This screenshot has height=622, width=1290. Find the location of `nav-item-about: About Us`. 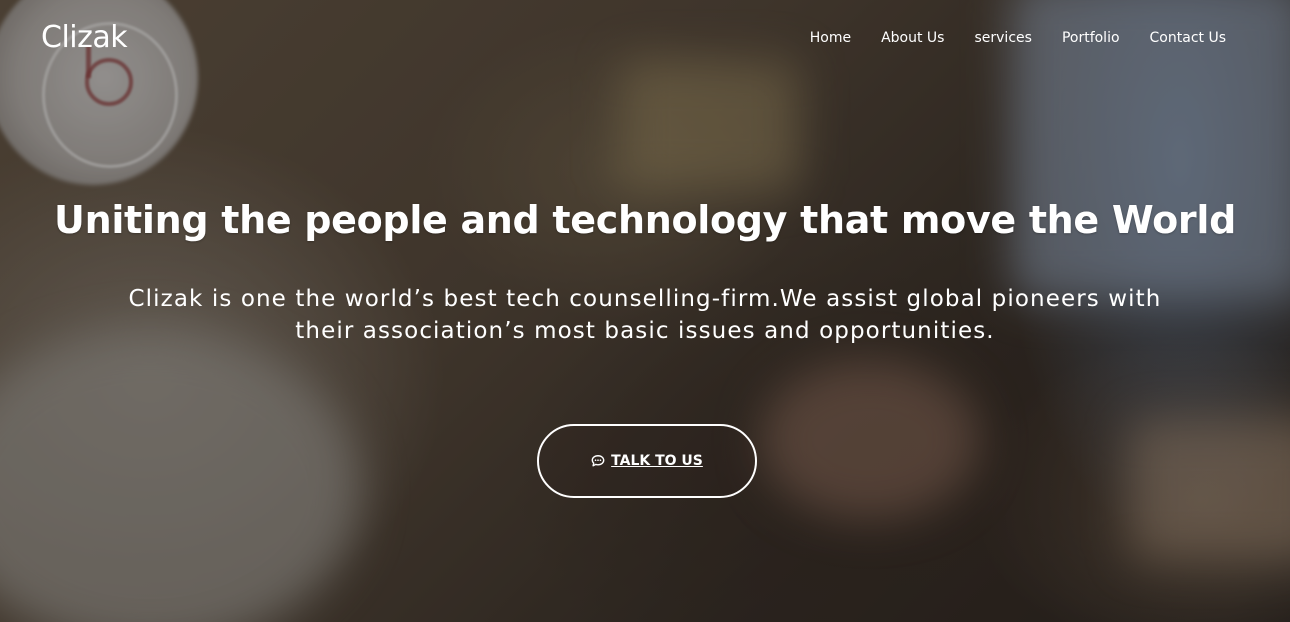

nav-item-about: About Us is located at coordinates (912, 38).